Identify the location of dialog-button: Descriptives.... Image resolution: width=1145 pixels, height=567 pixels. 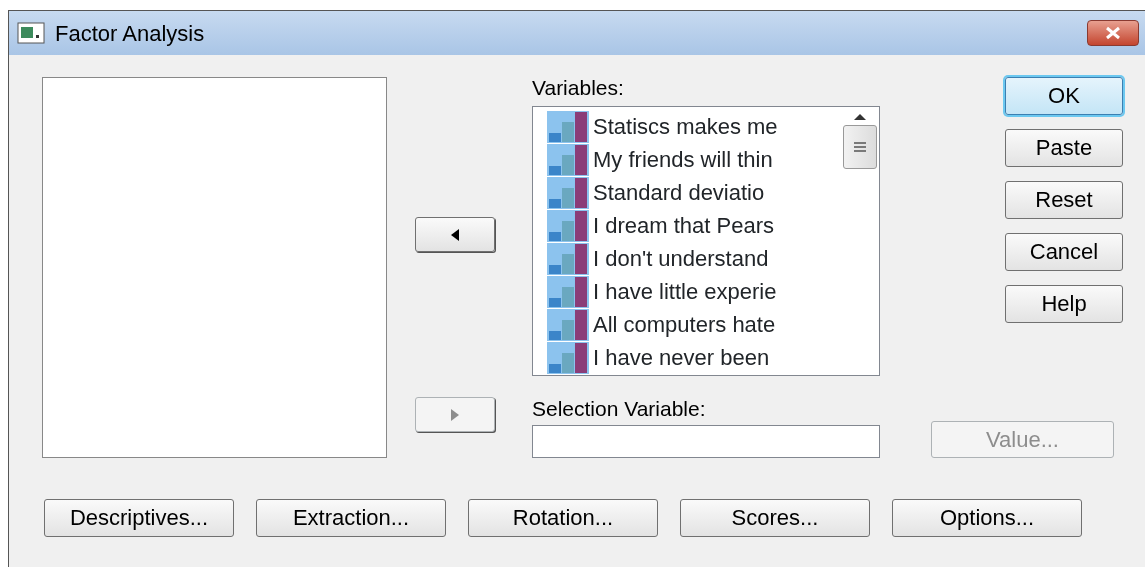
(139, 518).